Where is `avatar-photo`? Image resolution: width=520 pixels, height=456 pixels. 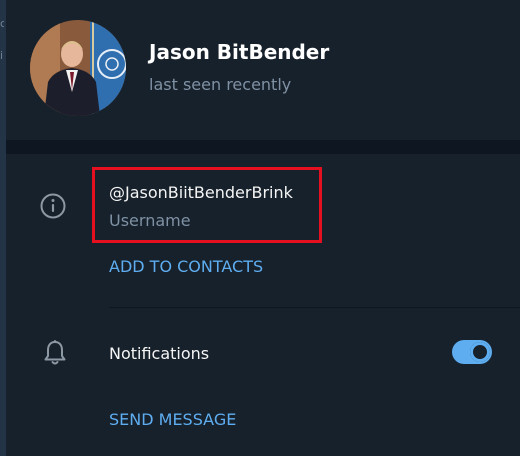
avatar-photo is located at coordinates (78, 68).